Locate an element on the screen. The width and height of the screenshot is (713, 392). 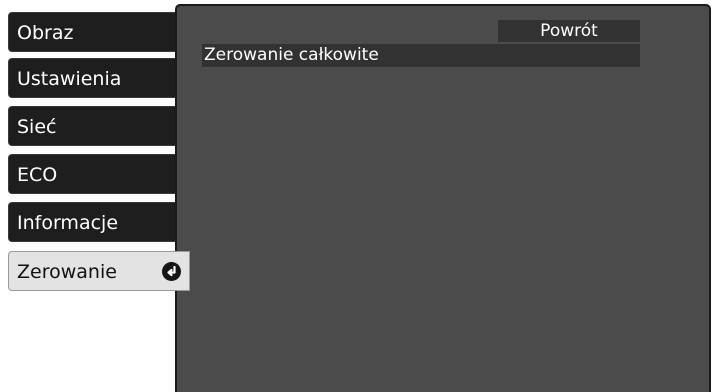
sidebar-item-ustawienia: Ustawienia is located at coordinates (95, 78).